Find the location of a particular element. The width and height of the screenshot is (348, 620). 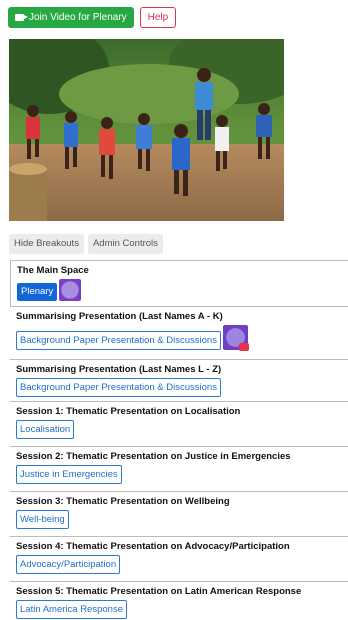

join-room-button: Latin America Response is located at coordinates (71, 609).